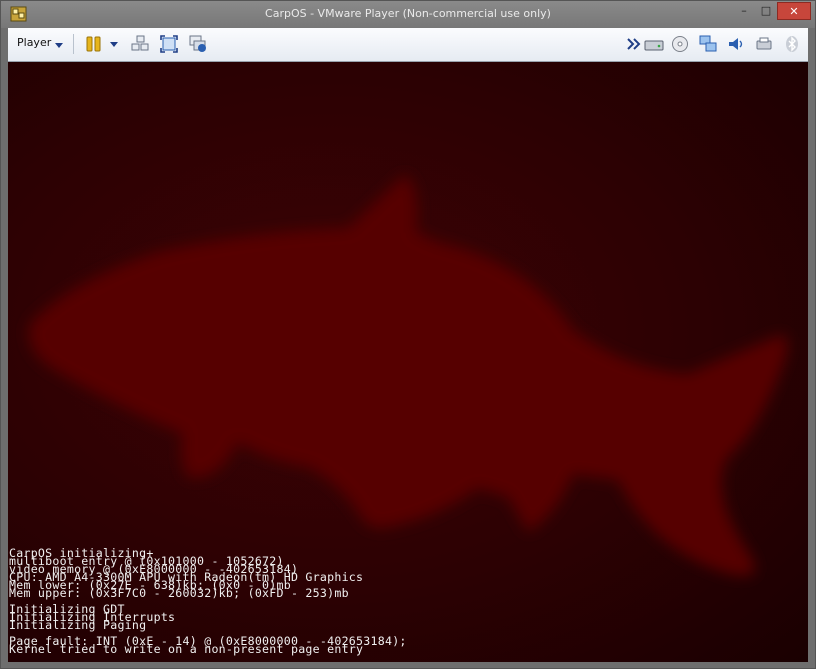 The width and height of the screenshot is (816, 669). I want to click on sound-card-icon, so click(736, 44).